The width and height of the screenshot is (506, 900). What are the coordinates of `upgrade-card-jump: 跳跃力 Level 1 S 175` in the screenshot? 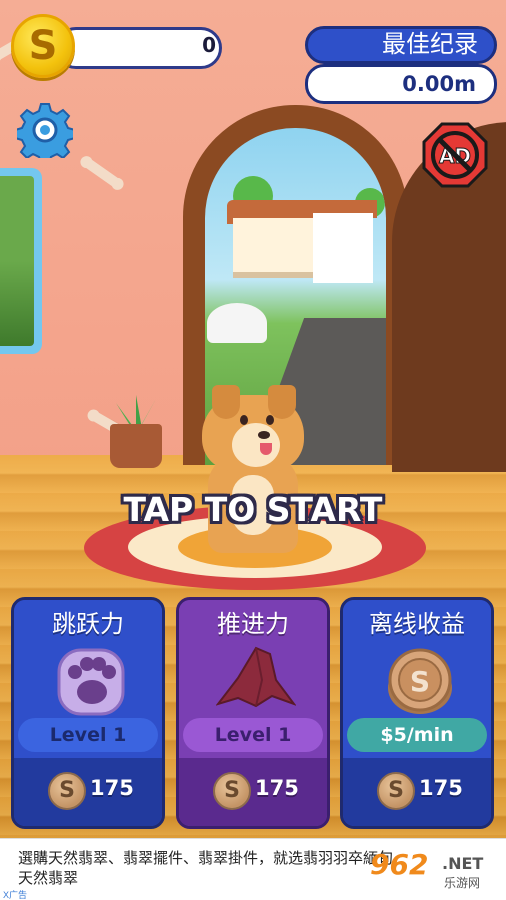 It's located at (88, 713).